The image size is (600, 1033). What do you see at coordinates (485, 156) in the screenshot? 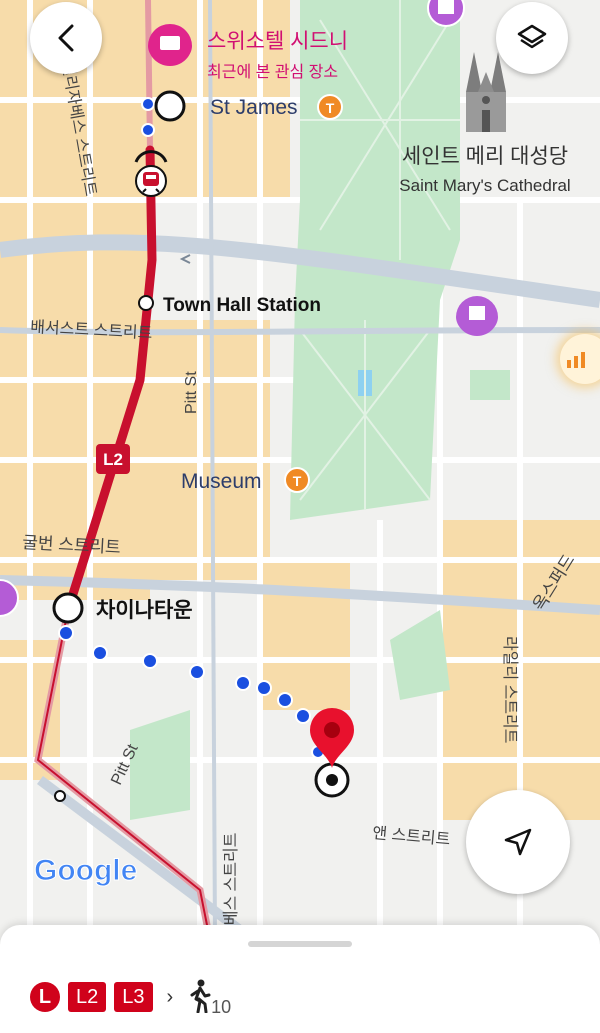
I see `cathedral-label-ko: 세인트 메리 대성당` at bounding box center [485, 156].